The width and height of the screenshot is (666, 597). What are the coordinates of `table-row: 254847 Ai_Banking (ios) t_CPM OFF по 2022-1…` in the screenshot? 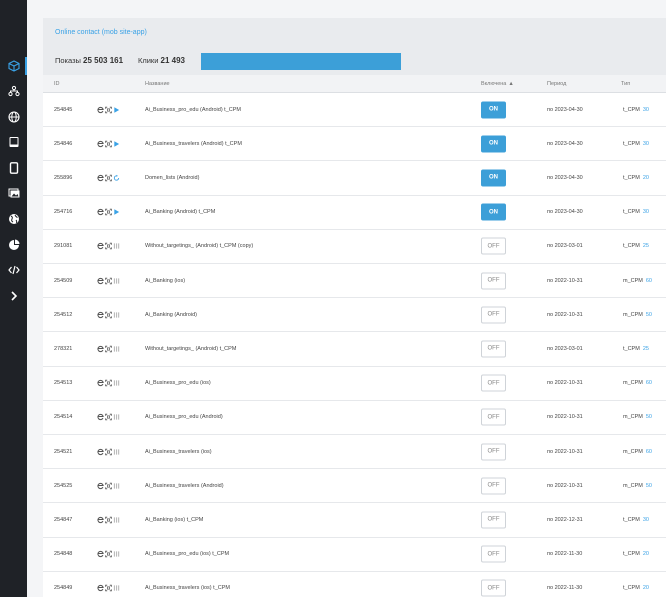 It's located at (354, 520).